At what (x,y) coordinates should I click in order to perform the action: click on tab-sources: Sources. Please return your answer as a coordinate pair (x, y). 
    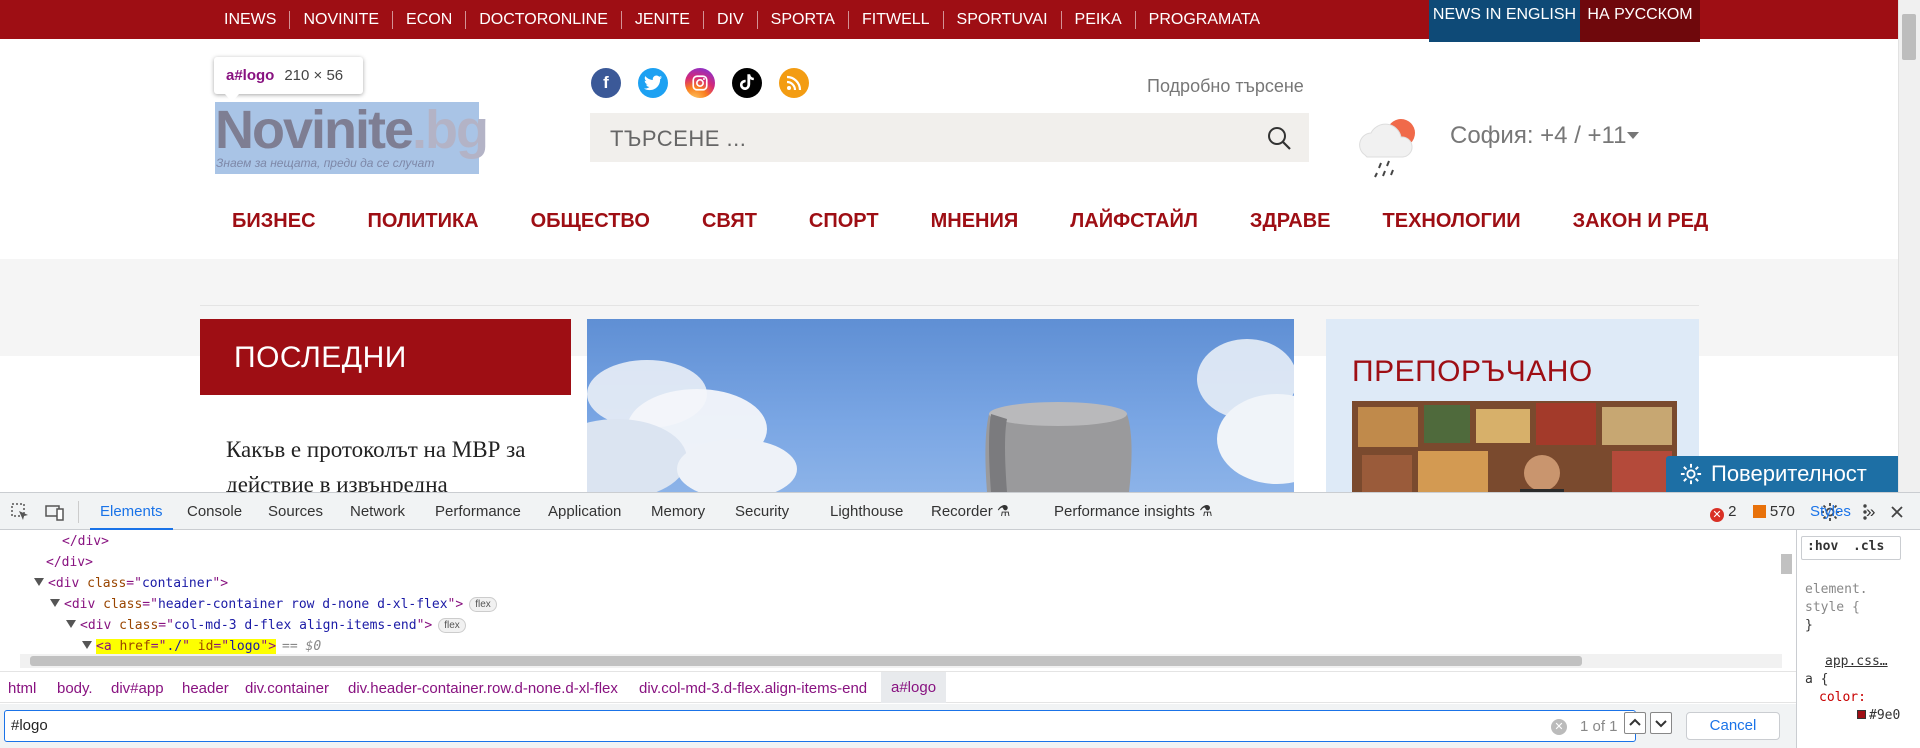
    Looking at the image, I should click on (295, 511).